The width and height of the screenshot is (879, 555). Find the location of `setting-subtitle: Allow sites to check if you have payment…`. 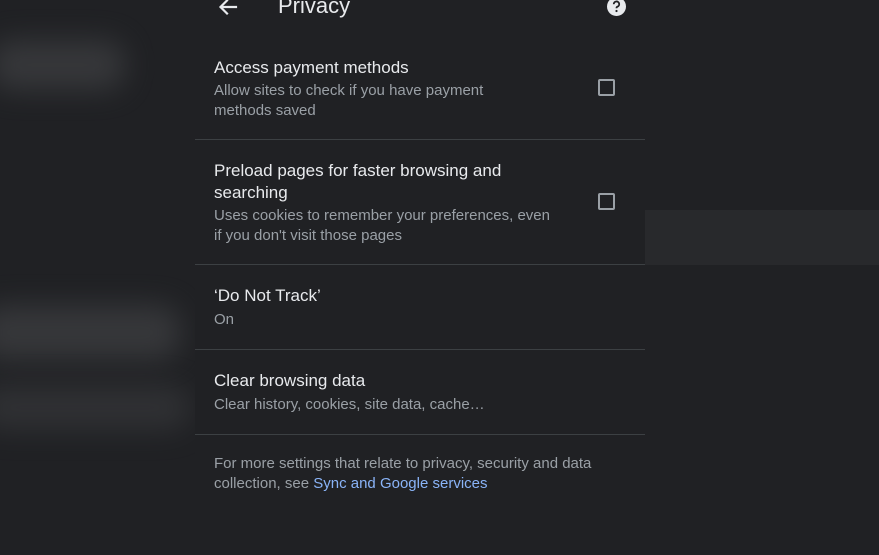

setting-subtitle: Allow sites to check if you have payment… is located at coordinates (349, 100).